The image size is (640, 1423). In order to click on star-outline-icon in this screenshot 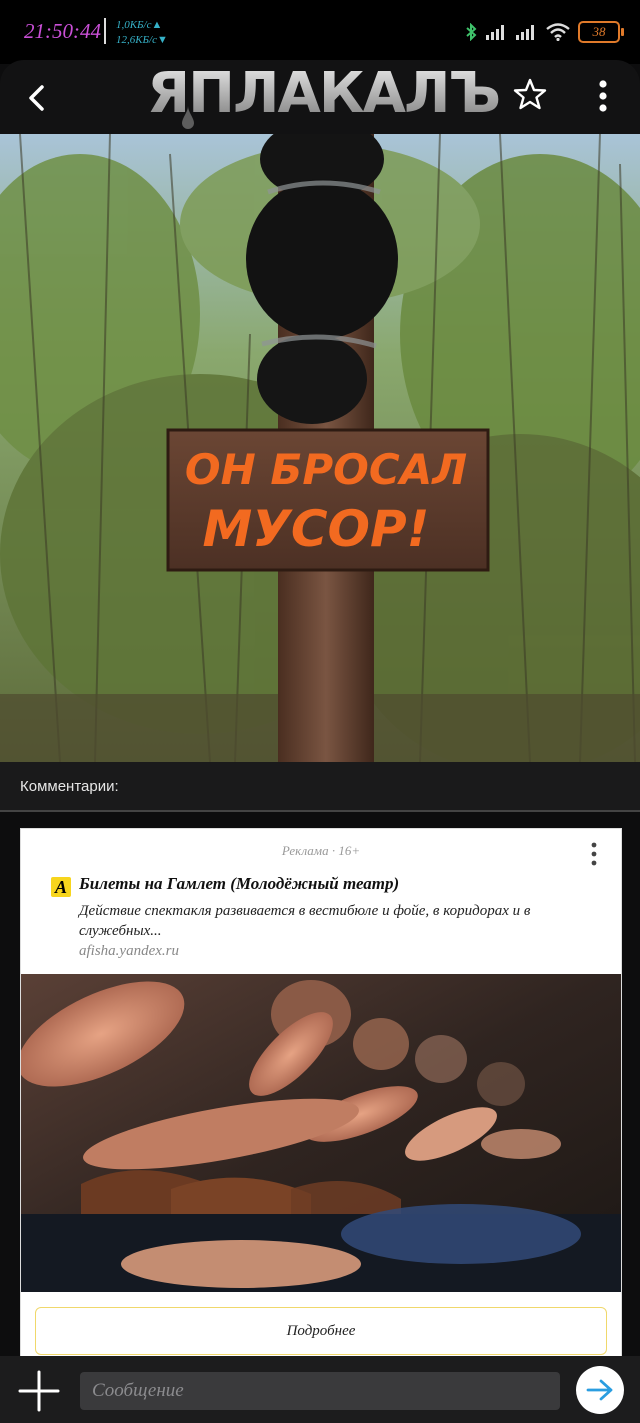, I will do `click(530, 94)`.